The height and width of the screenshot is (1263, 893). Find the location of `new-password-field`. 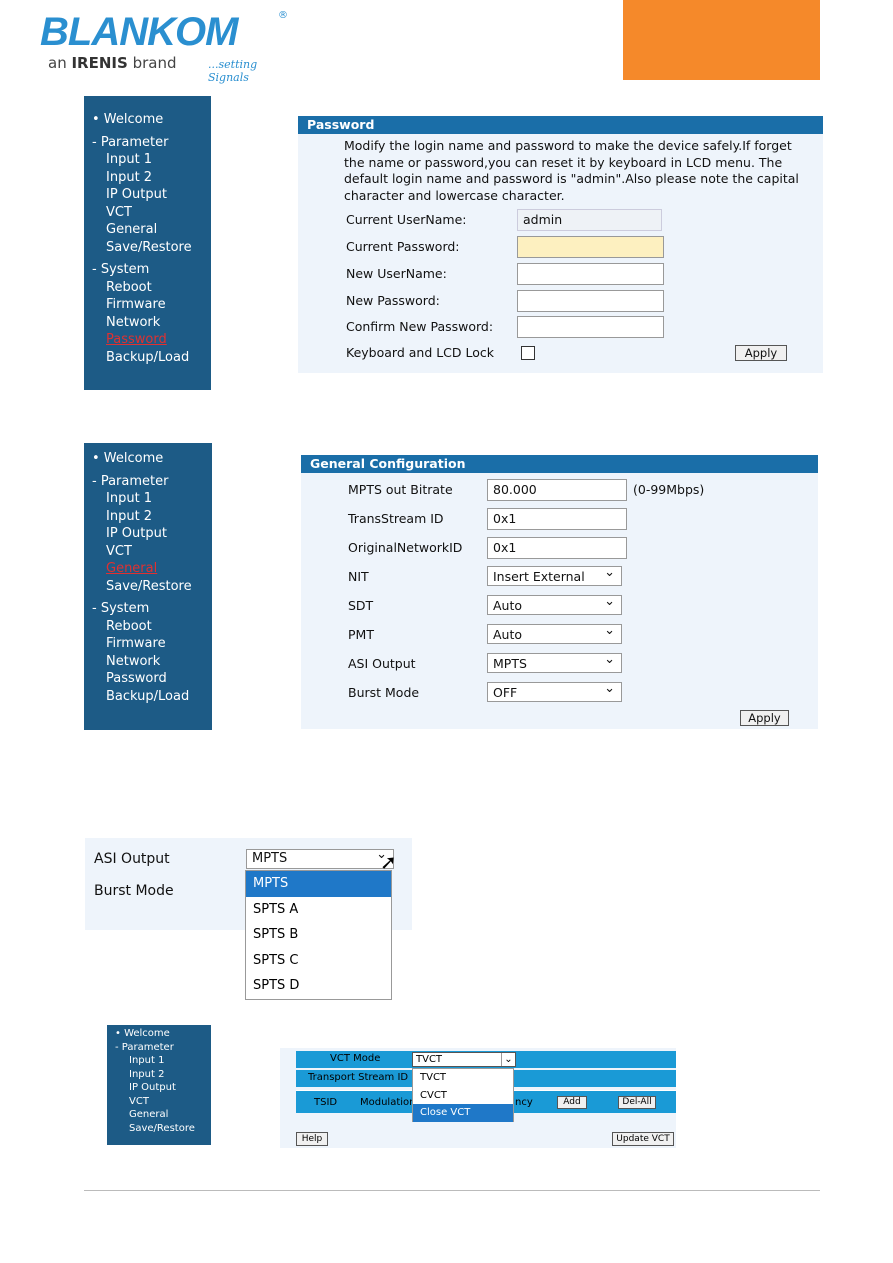

new-password-field is located at coordinates (590, 301).